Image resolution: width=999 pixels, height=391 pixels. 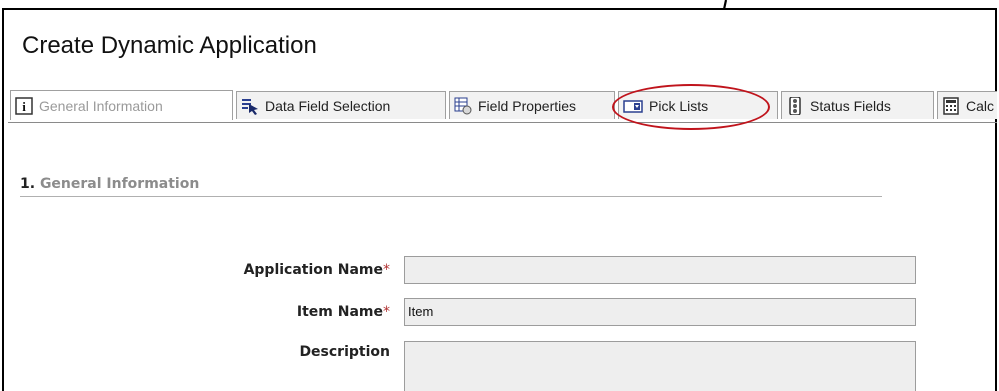 I want to click on tab-status-fields: Status Fields, so click(x=857, y=105).